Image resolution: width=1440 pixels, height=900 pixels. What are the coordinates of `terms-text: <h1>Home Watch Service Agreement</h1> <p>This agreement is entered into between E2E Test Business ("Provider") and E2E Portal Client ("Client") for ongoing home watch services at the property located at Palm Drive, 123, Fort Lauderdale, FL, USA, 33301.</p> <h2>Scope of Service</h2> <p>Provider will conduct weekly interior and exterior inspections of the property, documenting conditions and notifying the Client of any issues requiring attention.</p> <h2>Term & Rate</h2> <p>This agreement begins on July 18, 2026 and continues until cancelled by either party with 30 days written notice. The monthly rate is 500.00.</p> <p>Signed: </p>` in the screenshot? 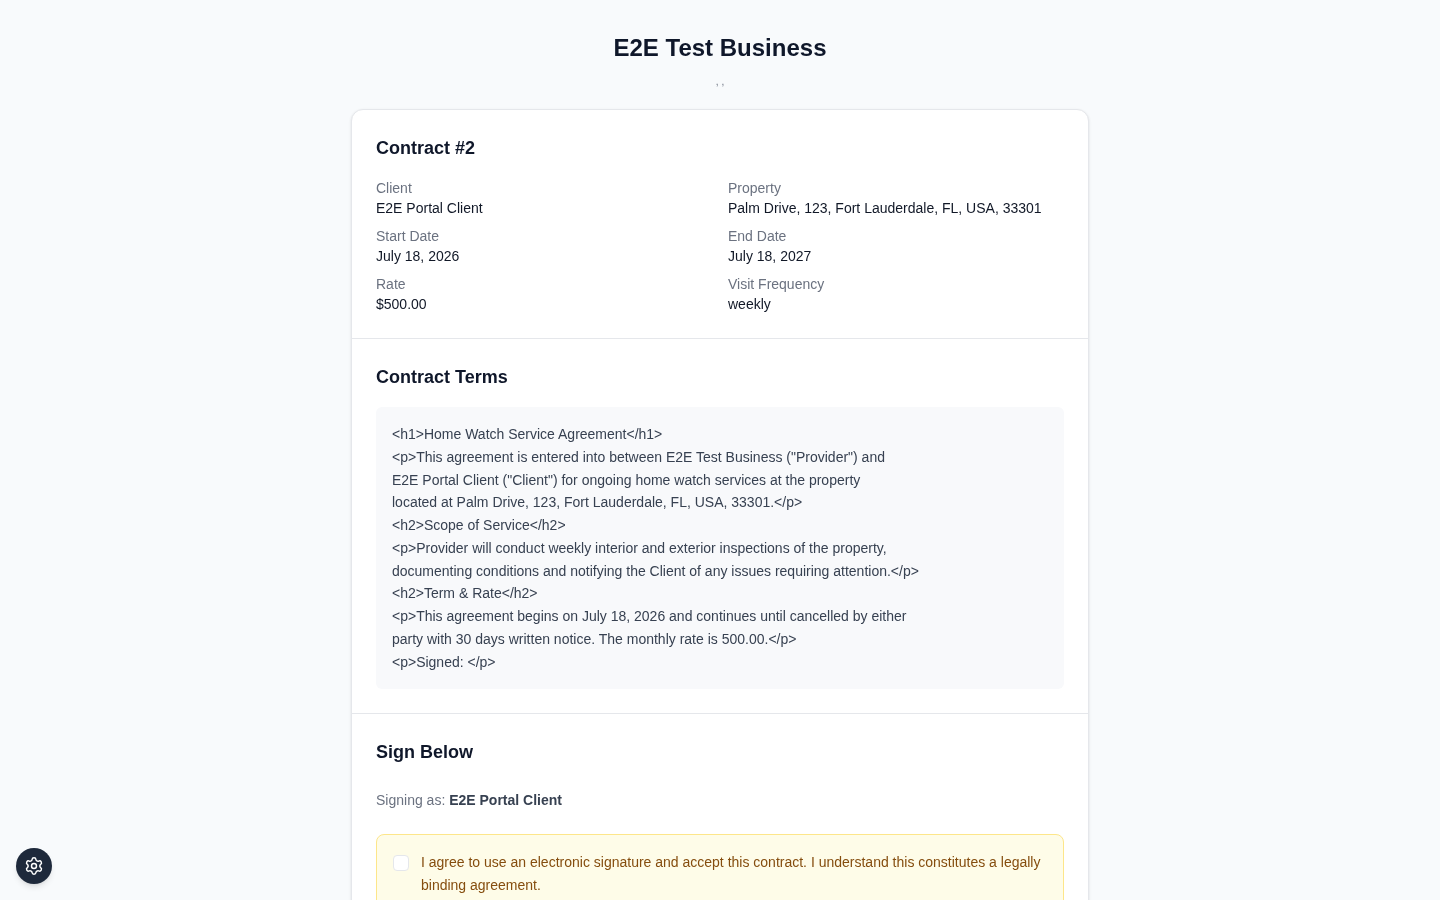 It's located at (656, 548).